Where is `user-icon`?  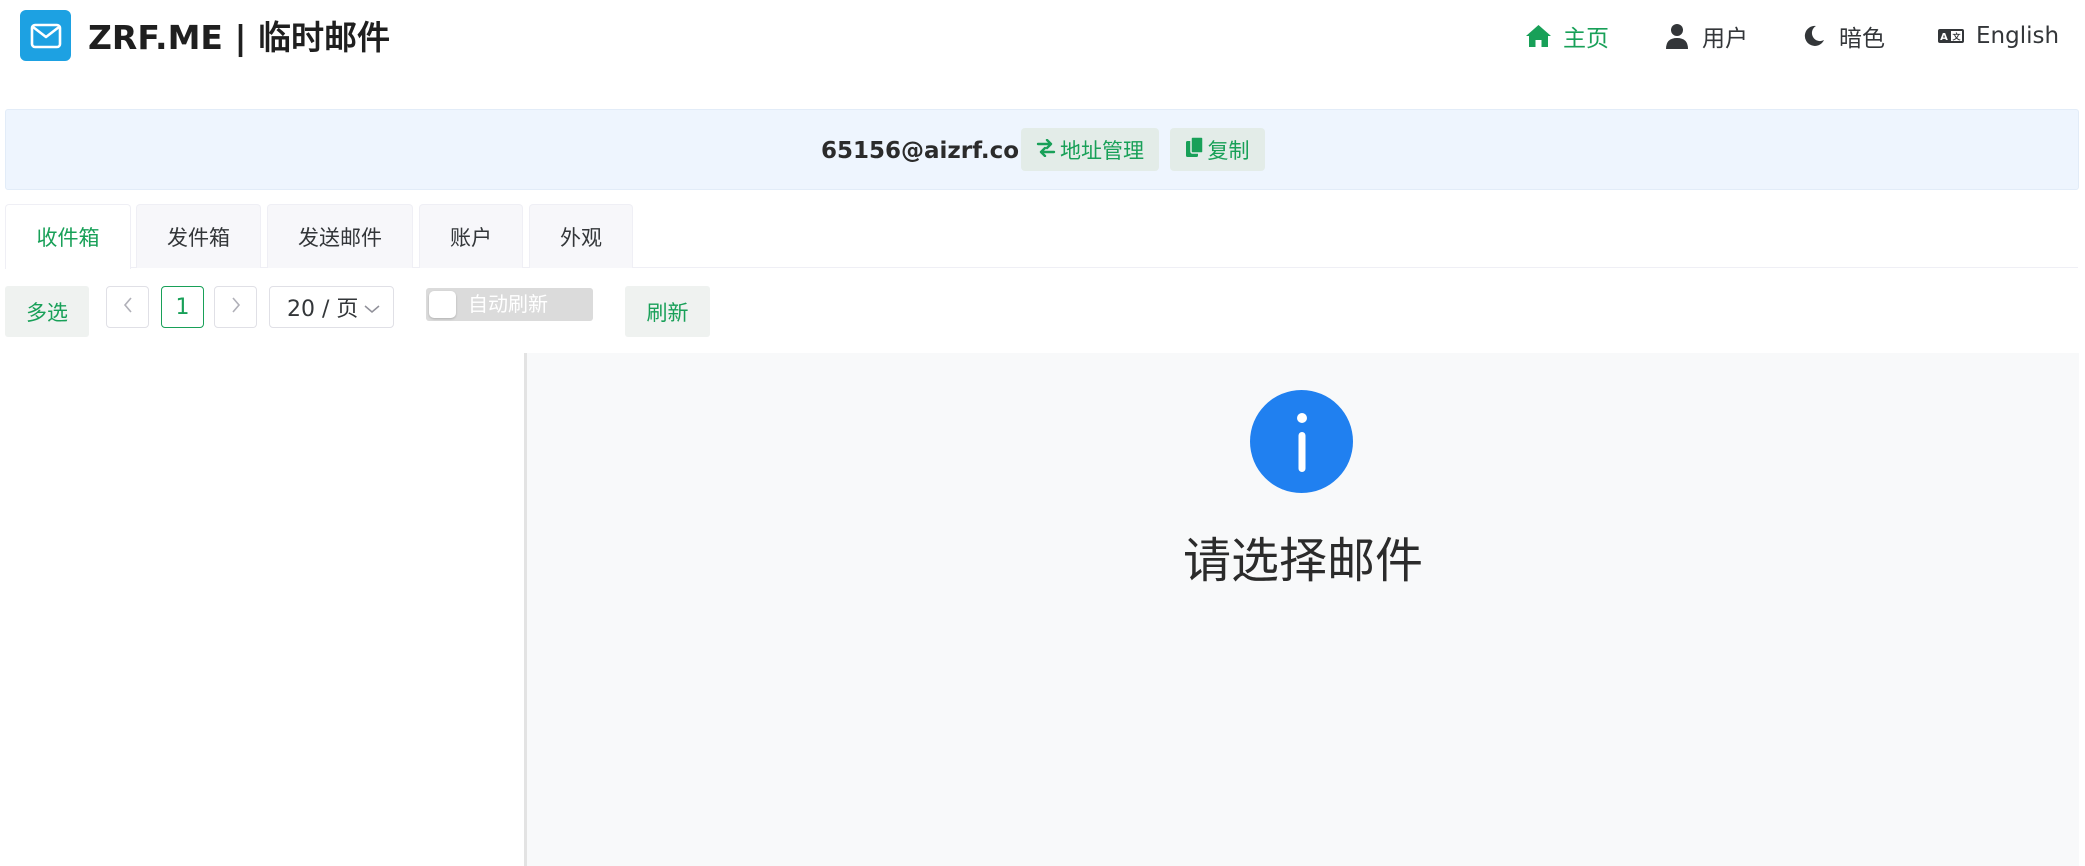 user-icon is located at coordinates (1677, 36).